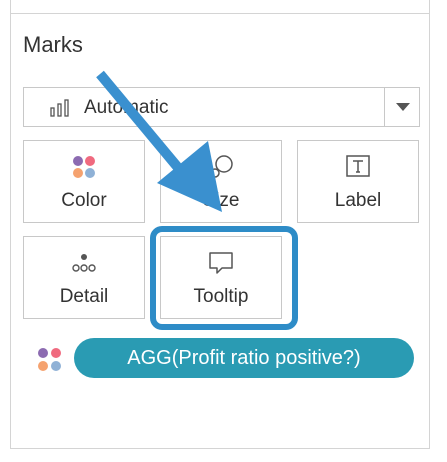 This screenshot has width=447, height=462. Describe the element at coordinates (358, 200) in the screenshot. I see `label-label: Label` at that location.